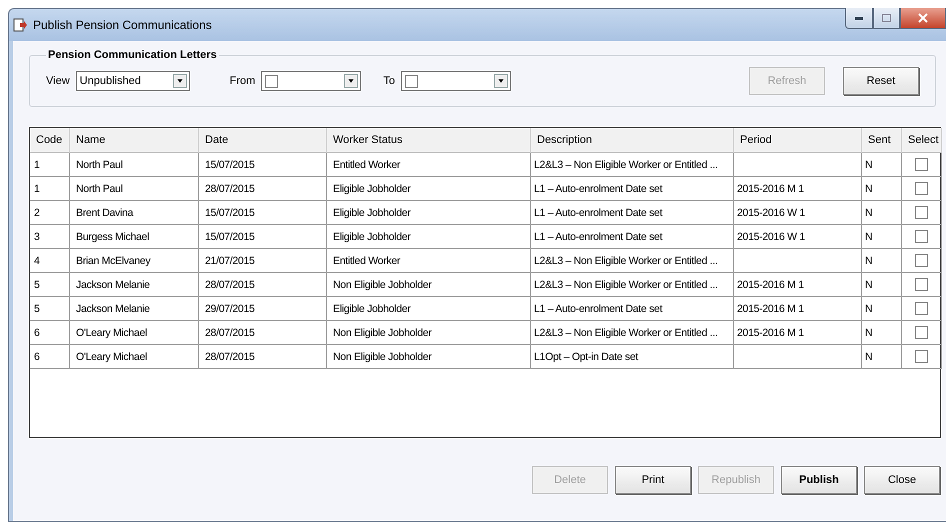 The image size is (946, 522). I want to click on column-header: Description, so click(632, 140).